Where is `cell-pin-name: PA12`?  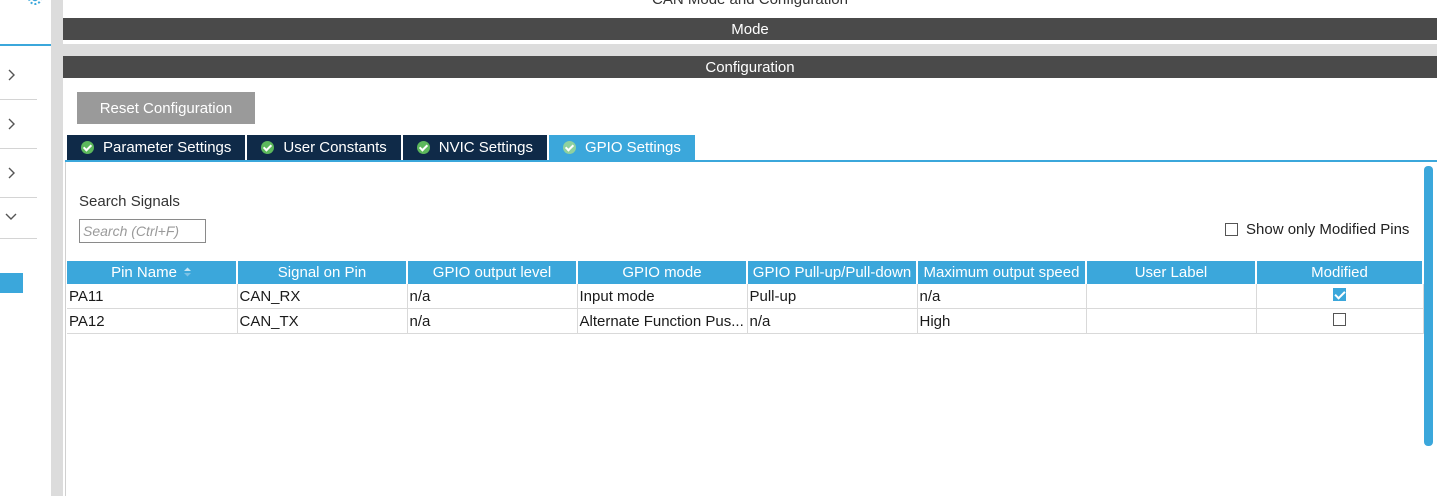
cell-pin-name: PA12 is located at coordinates (152, 321).